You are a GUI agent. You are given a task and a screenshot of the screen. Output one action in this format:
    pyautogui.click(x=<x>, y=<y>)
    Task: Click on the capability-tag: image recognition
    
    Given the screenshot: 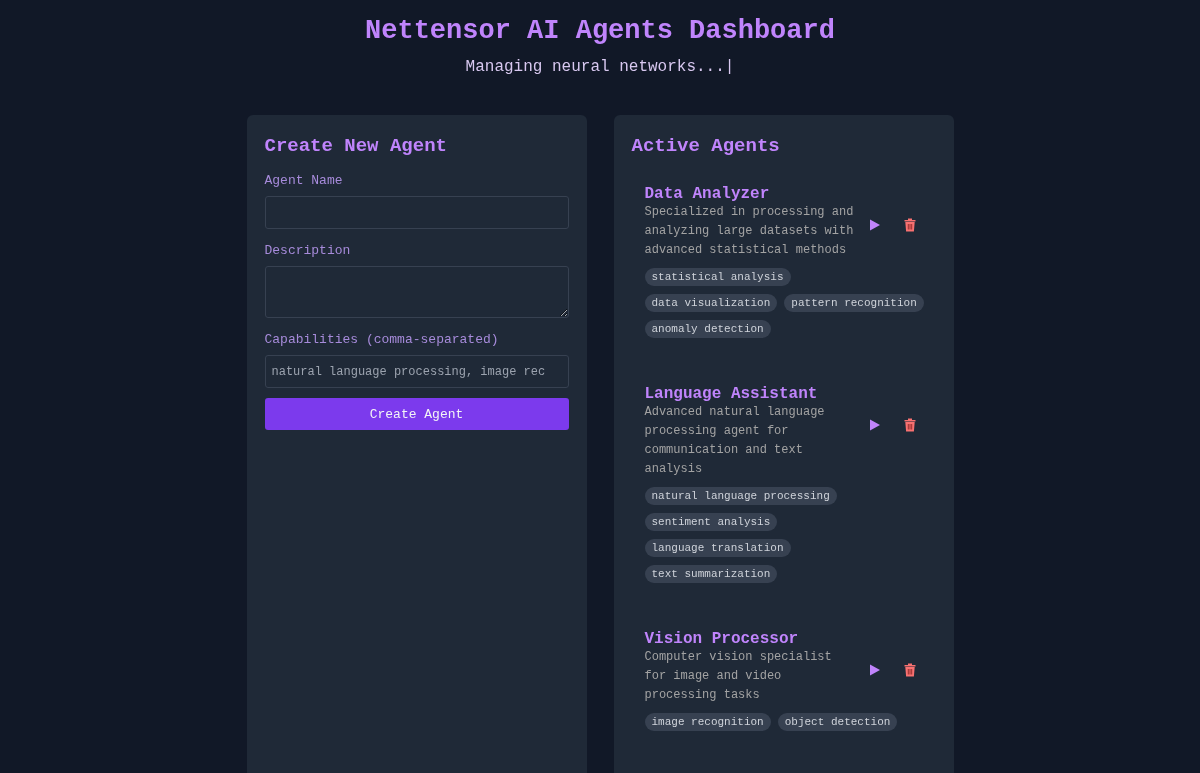 What is the action you would take?
    pyautogui.click(x=707, y=722)
    